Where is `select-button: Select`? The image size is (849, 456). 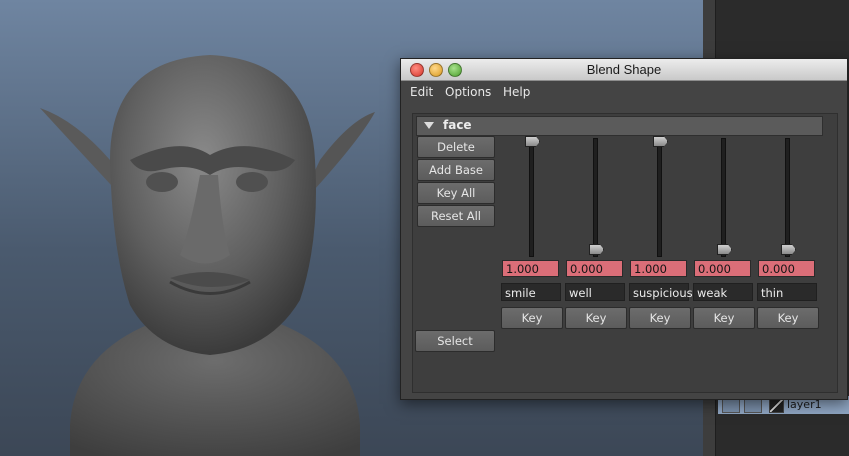 select-button: Select is located at coordinates (455, 341).